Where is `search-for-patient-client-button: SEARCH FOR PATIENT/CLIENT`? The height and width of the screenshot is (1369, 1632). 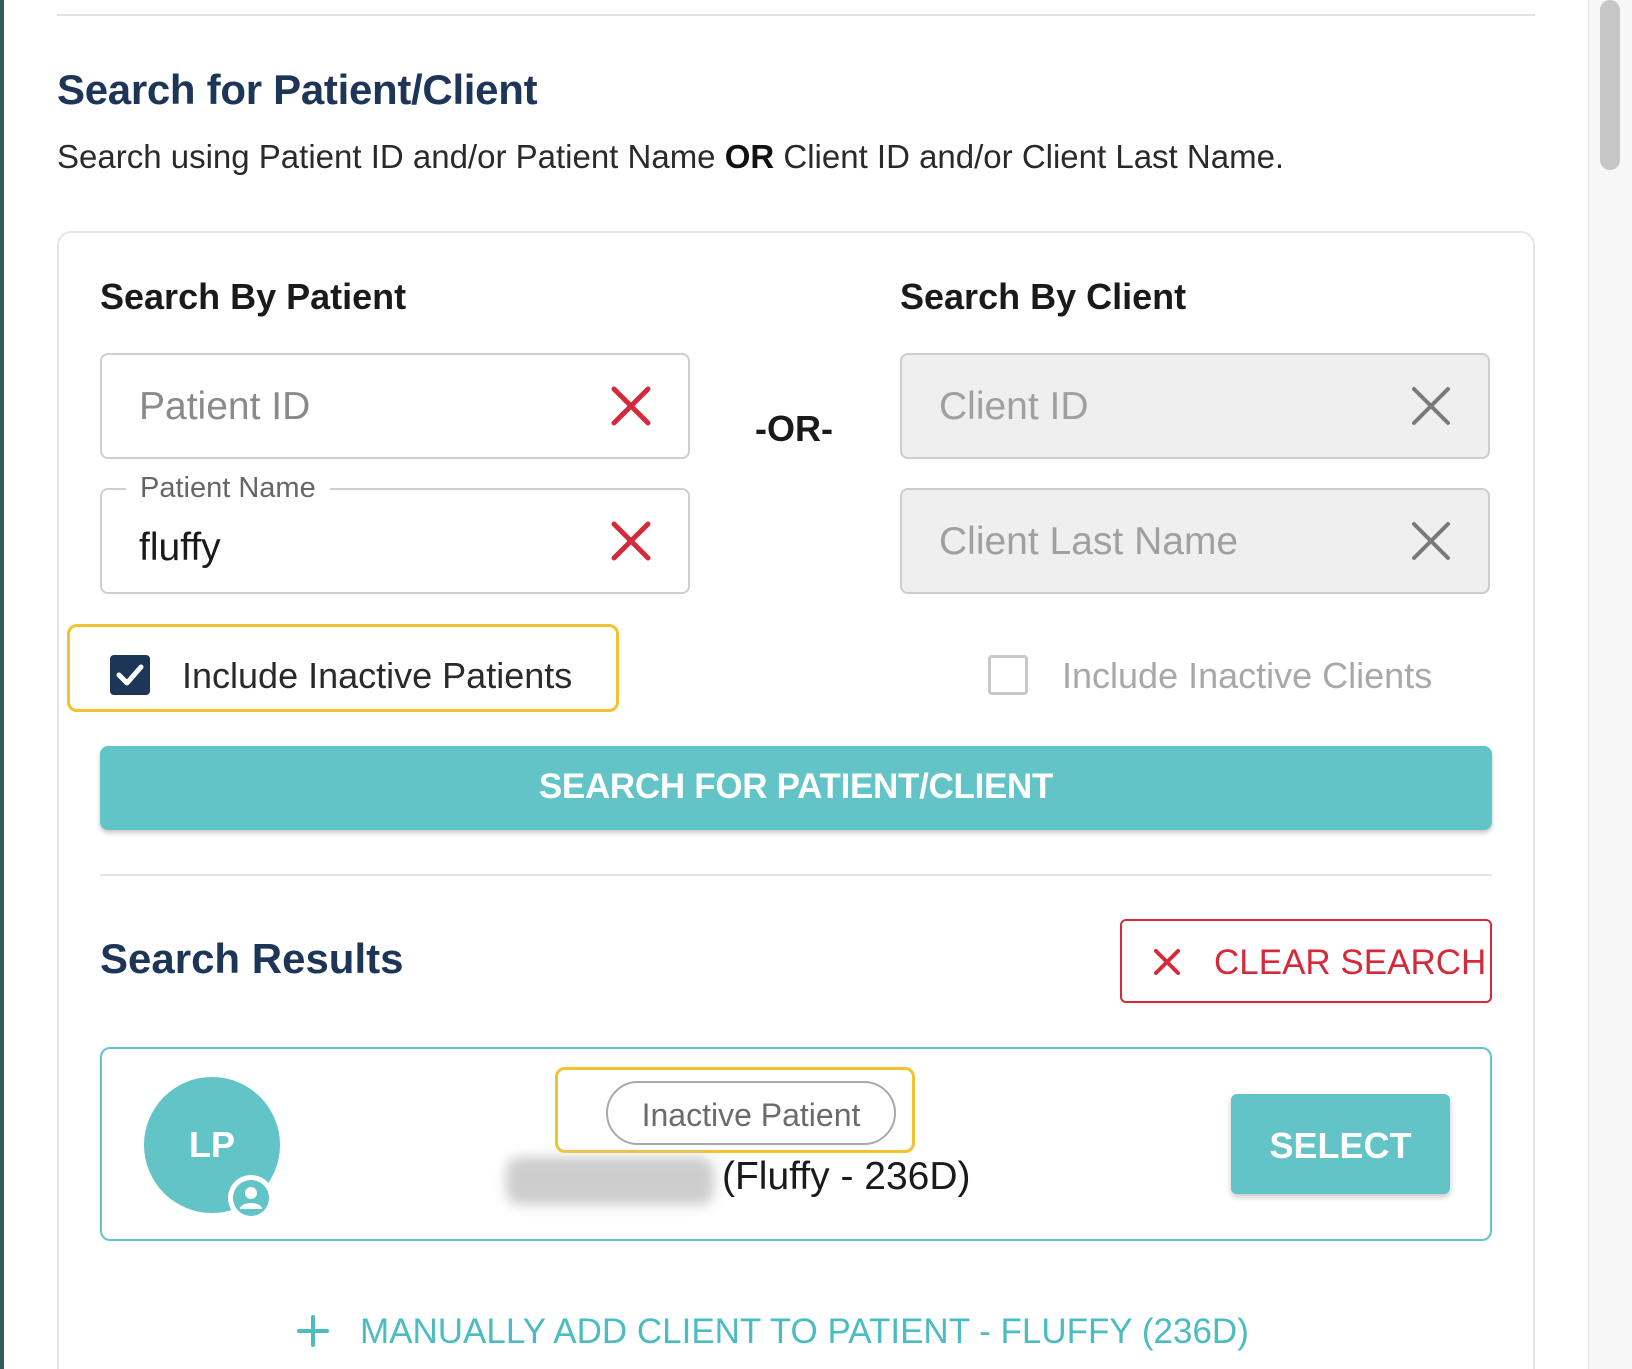
search-for-patient-client-button: SEARCH FOR PATIENT/CLIENT is located at coordinates (796, 788).